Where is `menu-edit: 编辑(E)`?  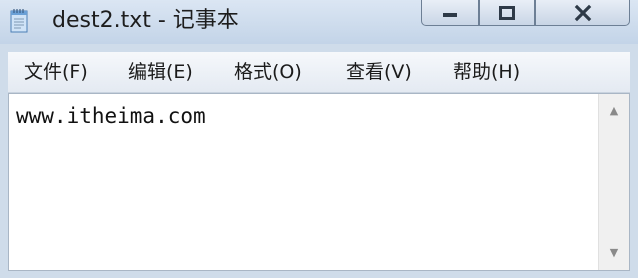 menu-edit: 编辑(E) is located at coordinates (160, 72).